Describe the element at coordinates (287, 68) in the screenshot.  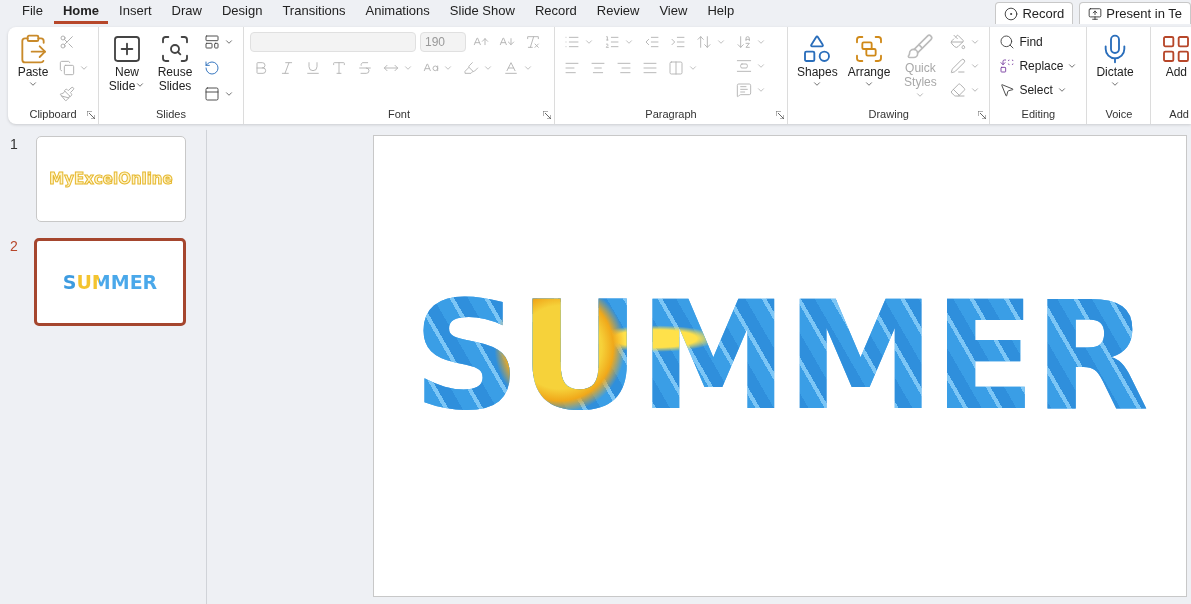
I see `italic-icon` at that location.